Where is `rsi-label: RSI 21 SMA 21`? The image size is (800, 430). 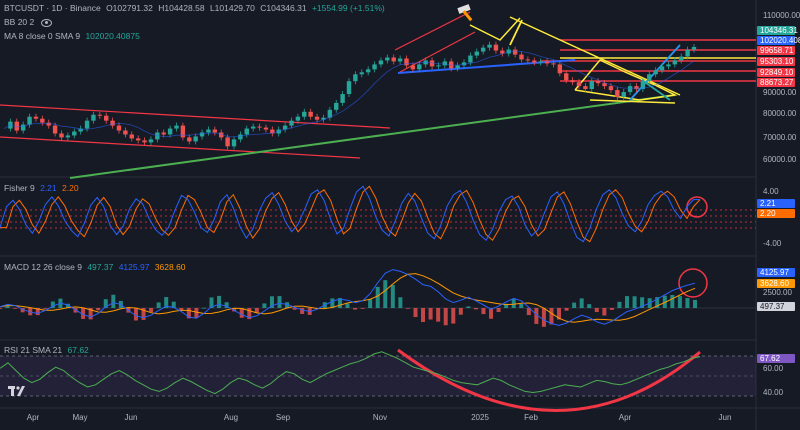
rsi-label: RSI 21 SMA 21 is located at coordinates (33, 350).